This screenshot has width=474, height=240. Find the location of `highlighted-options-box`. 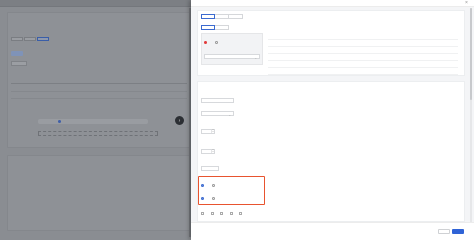

highlighted-options-box is located at coordinates (231, 190).